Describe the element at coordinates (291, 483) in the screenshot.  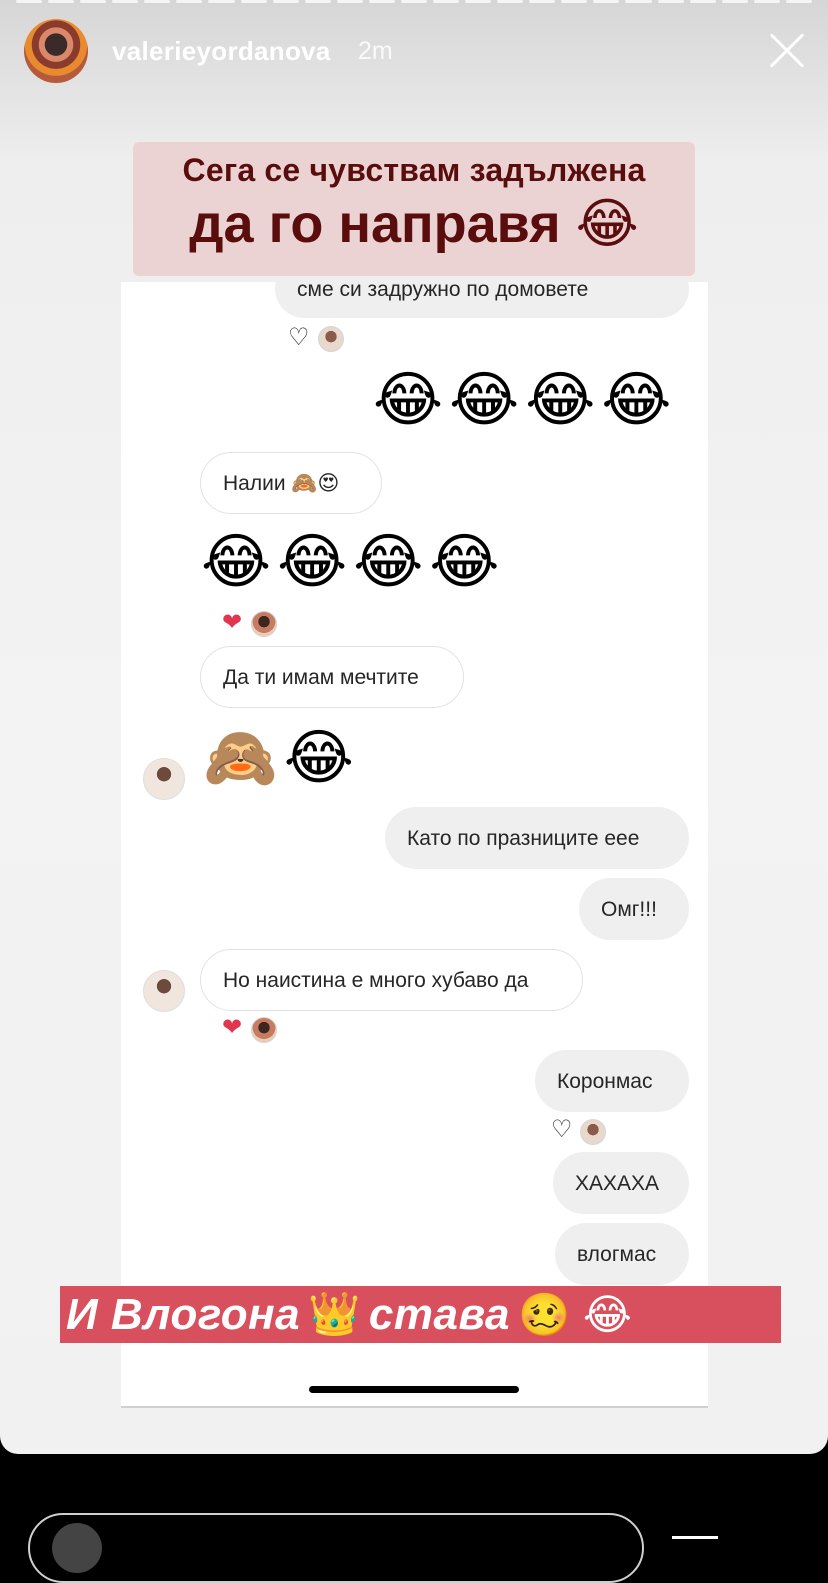
I see `message-incoming: Налии 🙈😍` at that location.